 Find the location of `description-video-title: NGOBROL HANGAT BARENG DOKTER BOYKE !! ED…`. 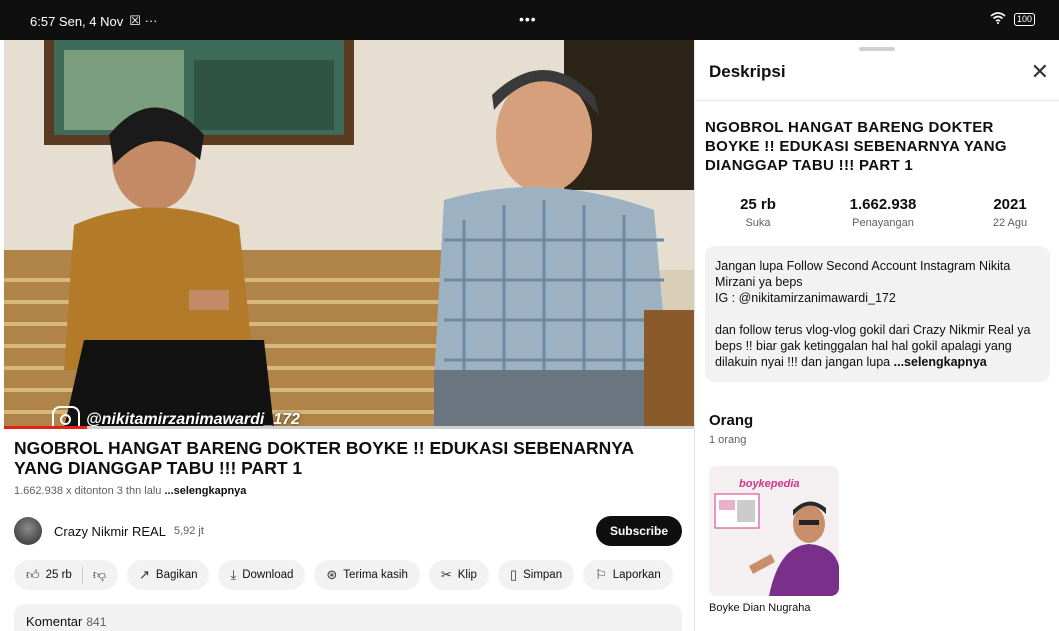

description-video-title: NGOBROL HANGAT BARENG DOKTER BOYKE !! ED… is located at coordinates (856, 146).